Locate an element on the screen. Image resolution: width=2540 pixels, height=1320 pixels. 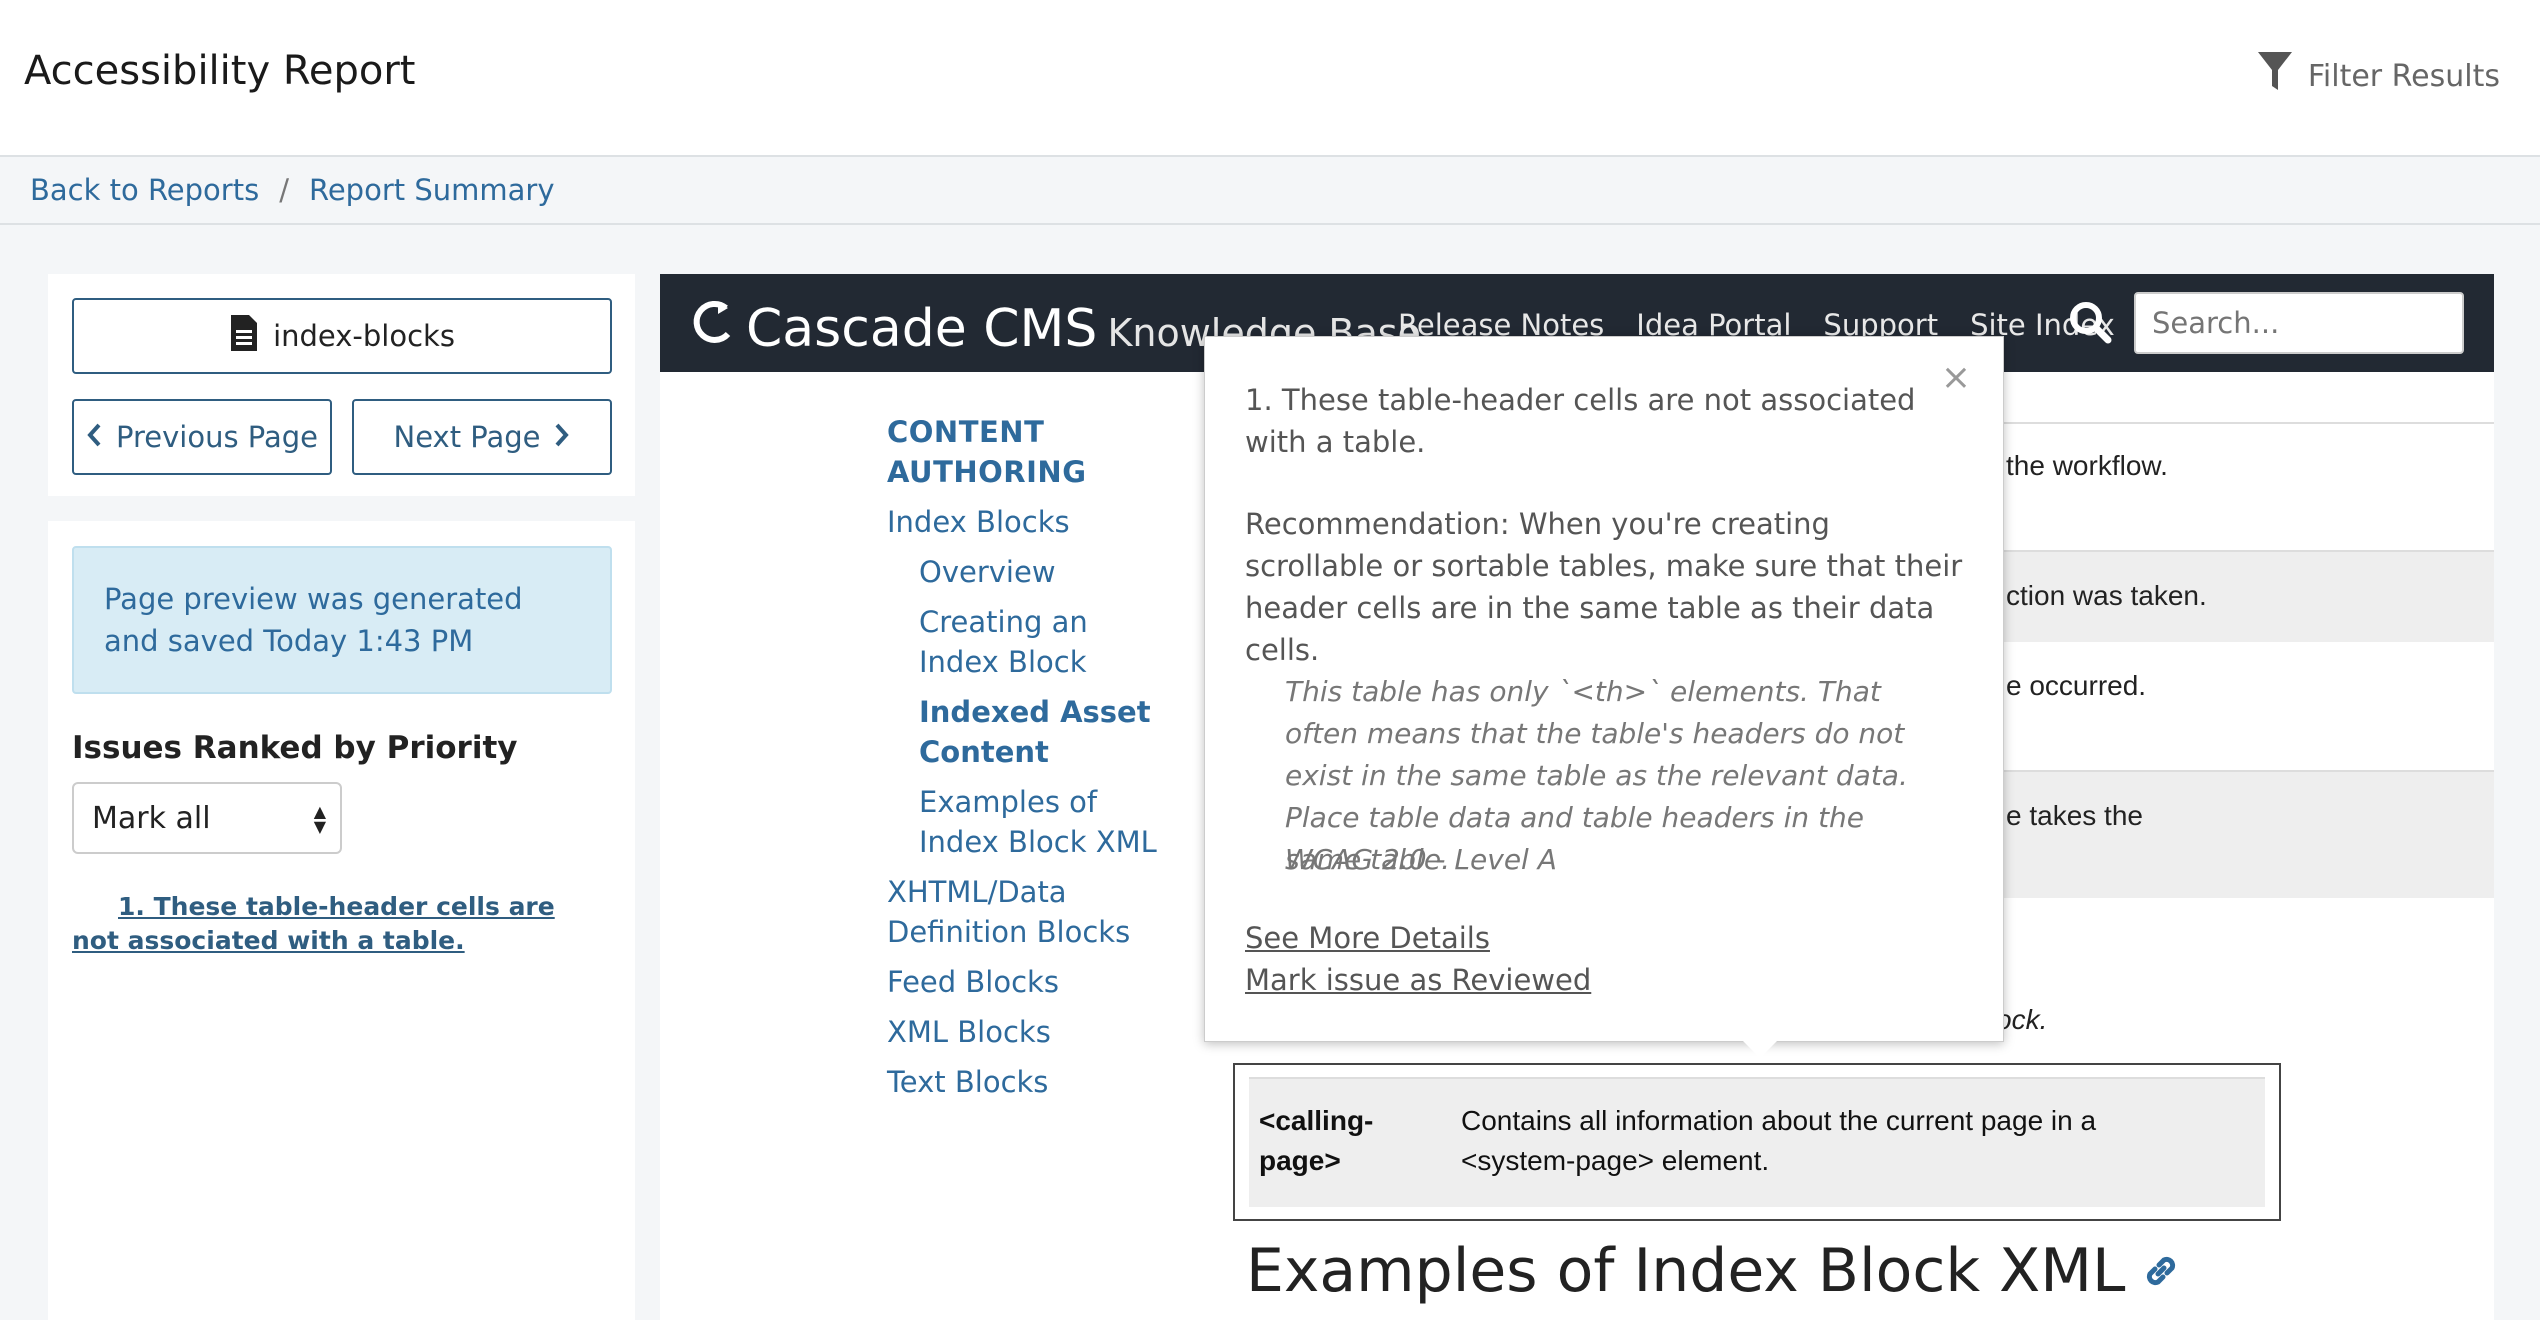
chevron-right-icon is located at coordinates (562, 437).